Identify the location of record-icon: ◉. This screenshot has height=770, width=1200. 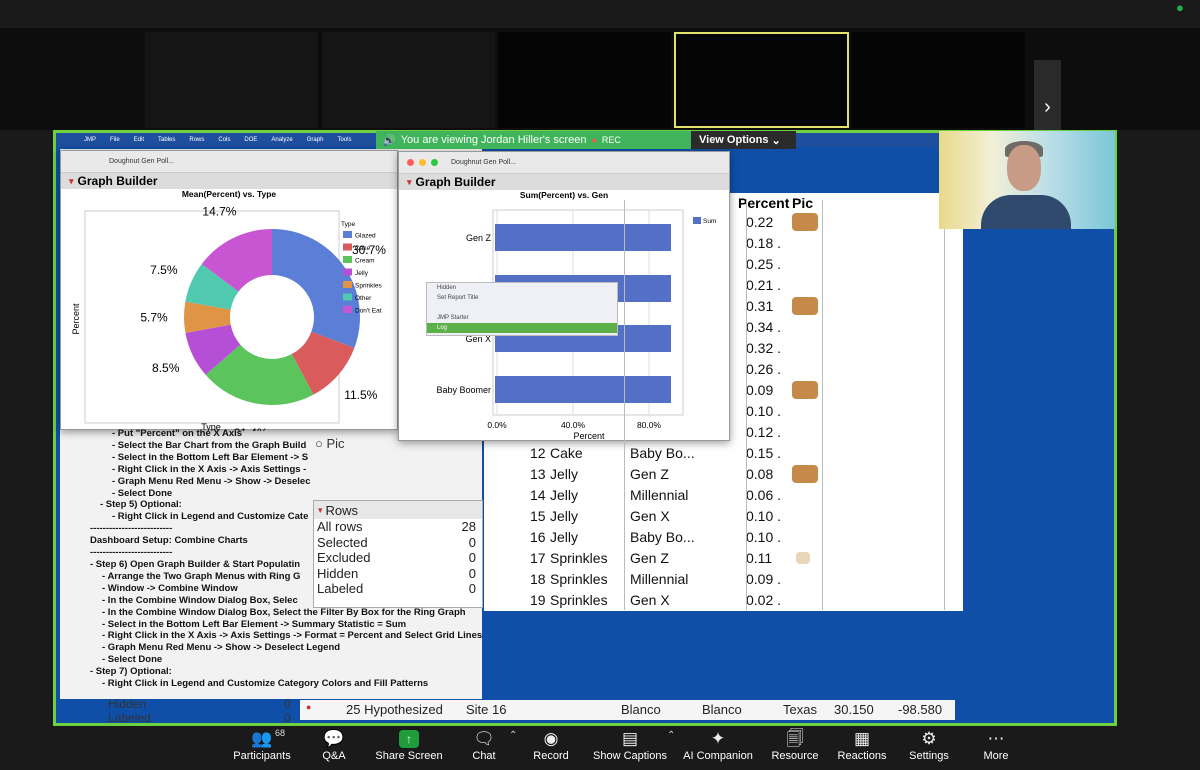
(551, 738).